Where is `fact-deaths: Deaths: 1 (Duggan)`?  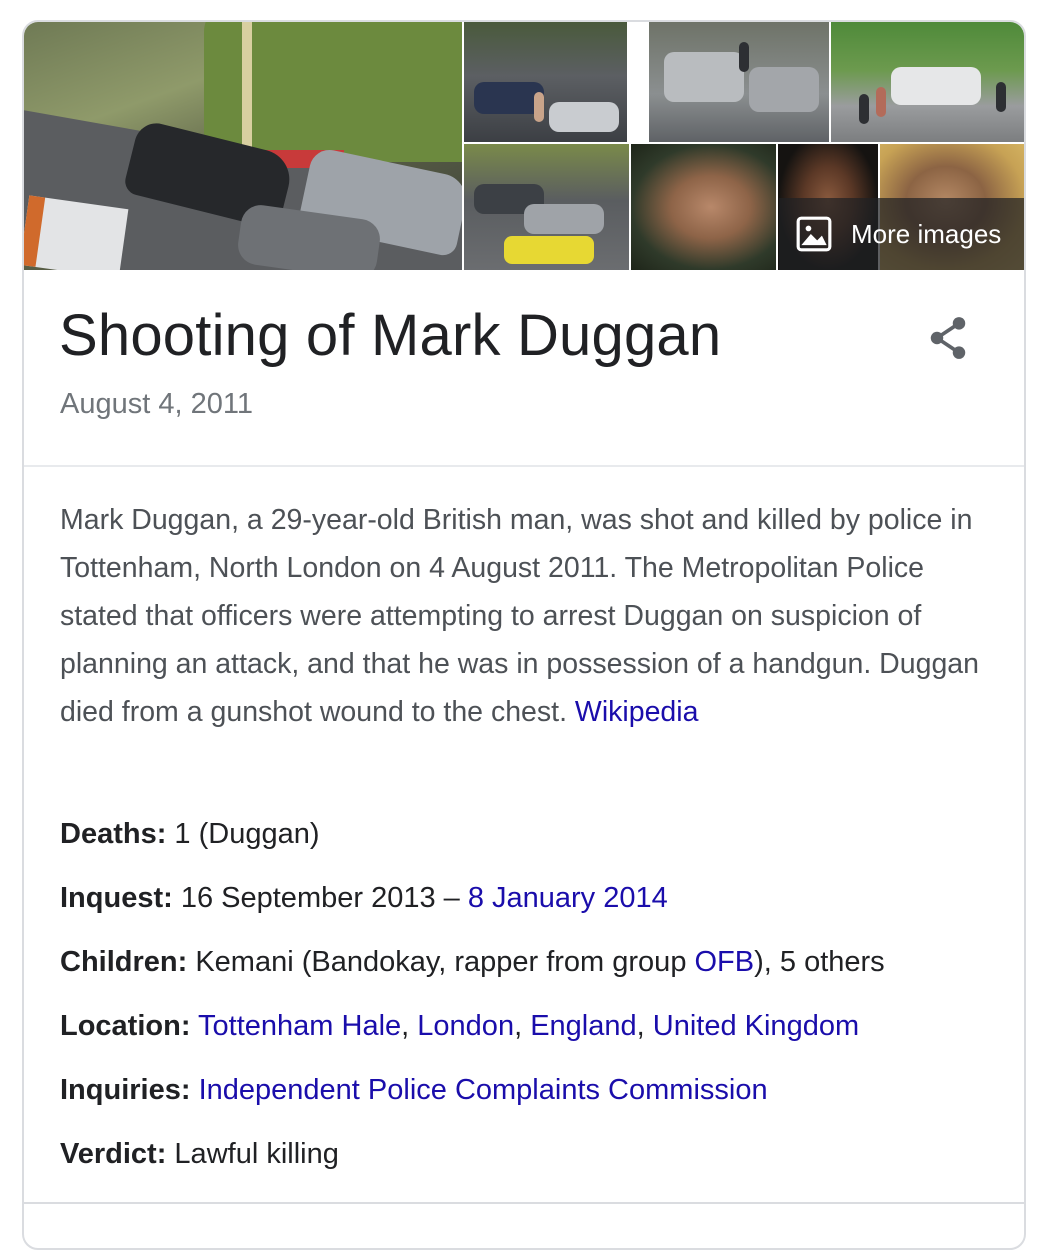 fact-deaths: Deaths: 1 (Duggan) is located at coordinates (530, 846).